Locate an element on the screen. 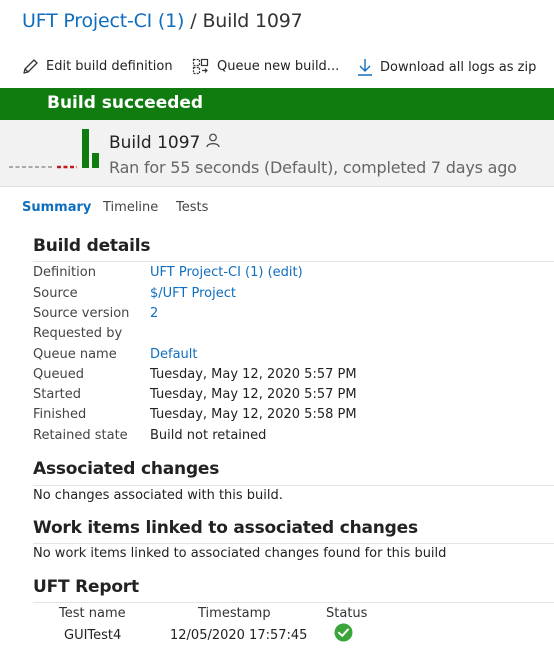 This screenshot has width=554, height=663. detail-label-finished: Finished is located at coordinates (60, 414).